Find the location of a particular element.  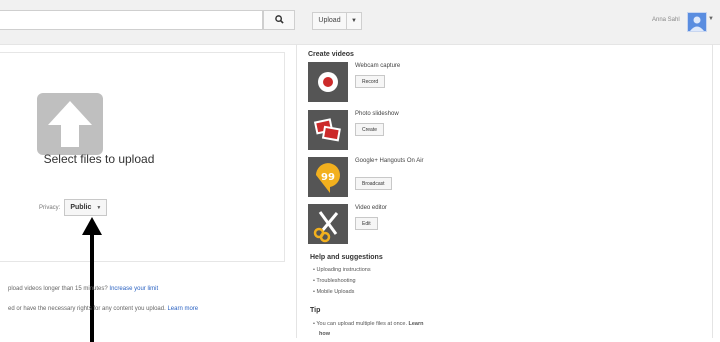

search-icon is located at coordinates (279, 20).